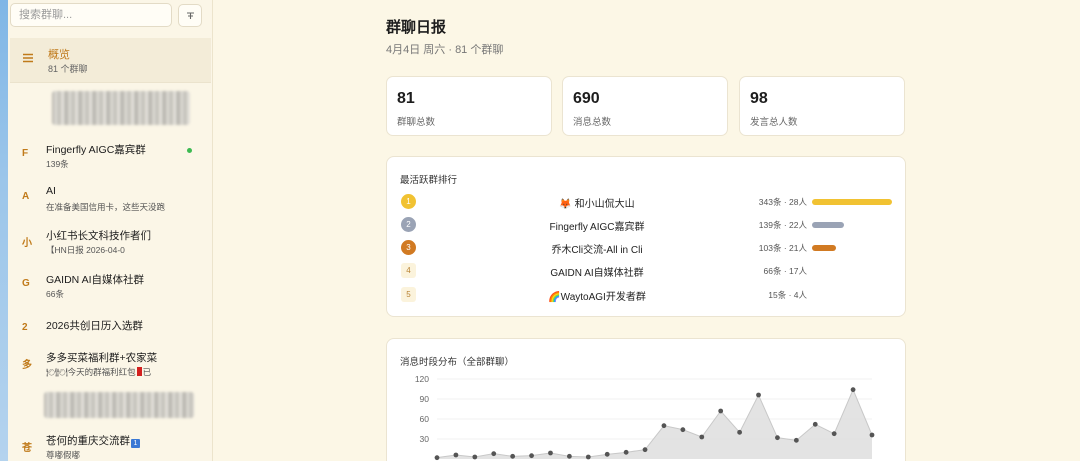  I want to click on menu-icon, so click(28, 58).